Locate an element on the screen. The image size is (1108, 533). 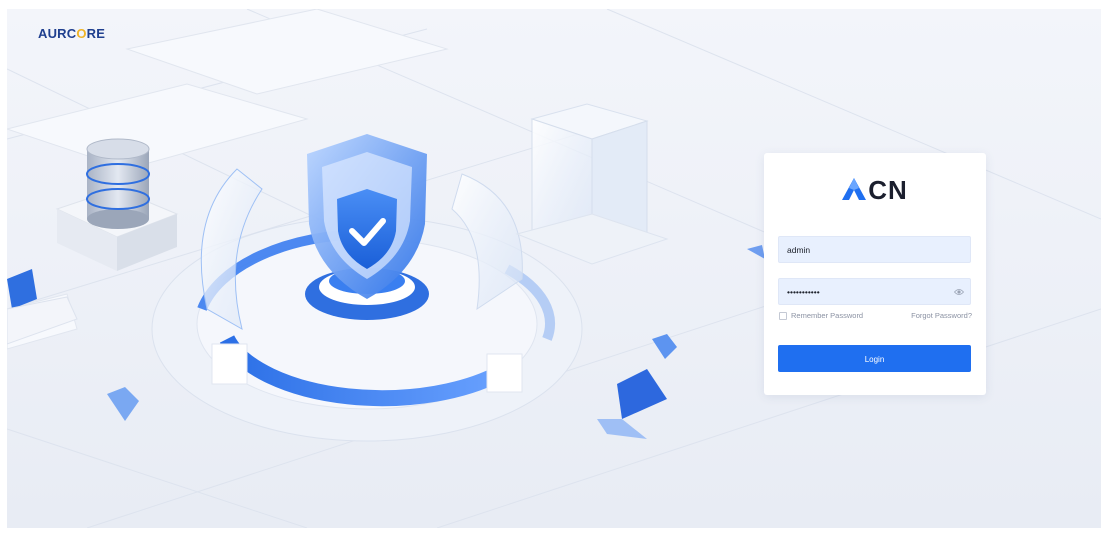
brand-logo: AURCORE is located at coordinates (72, 33).